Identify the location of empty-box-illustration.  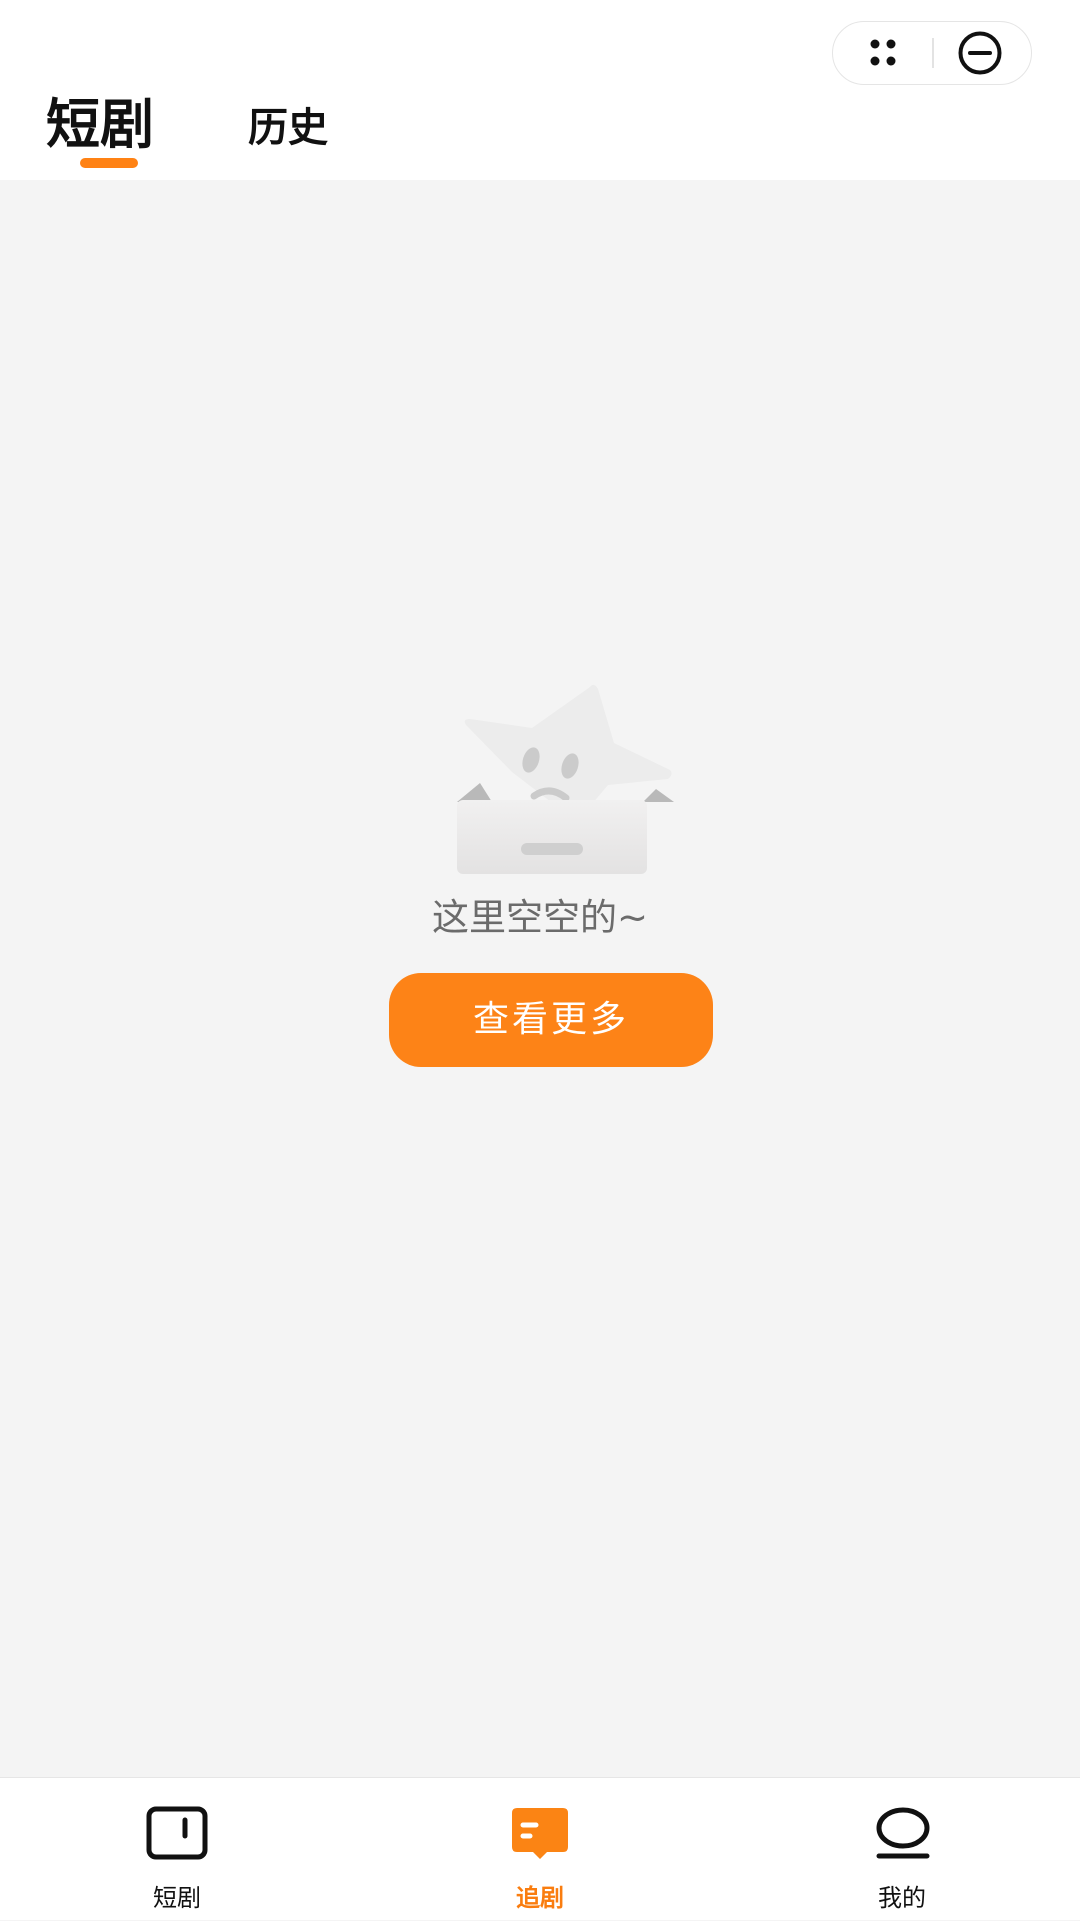
(565, 778).